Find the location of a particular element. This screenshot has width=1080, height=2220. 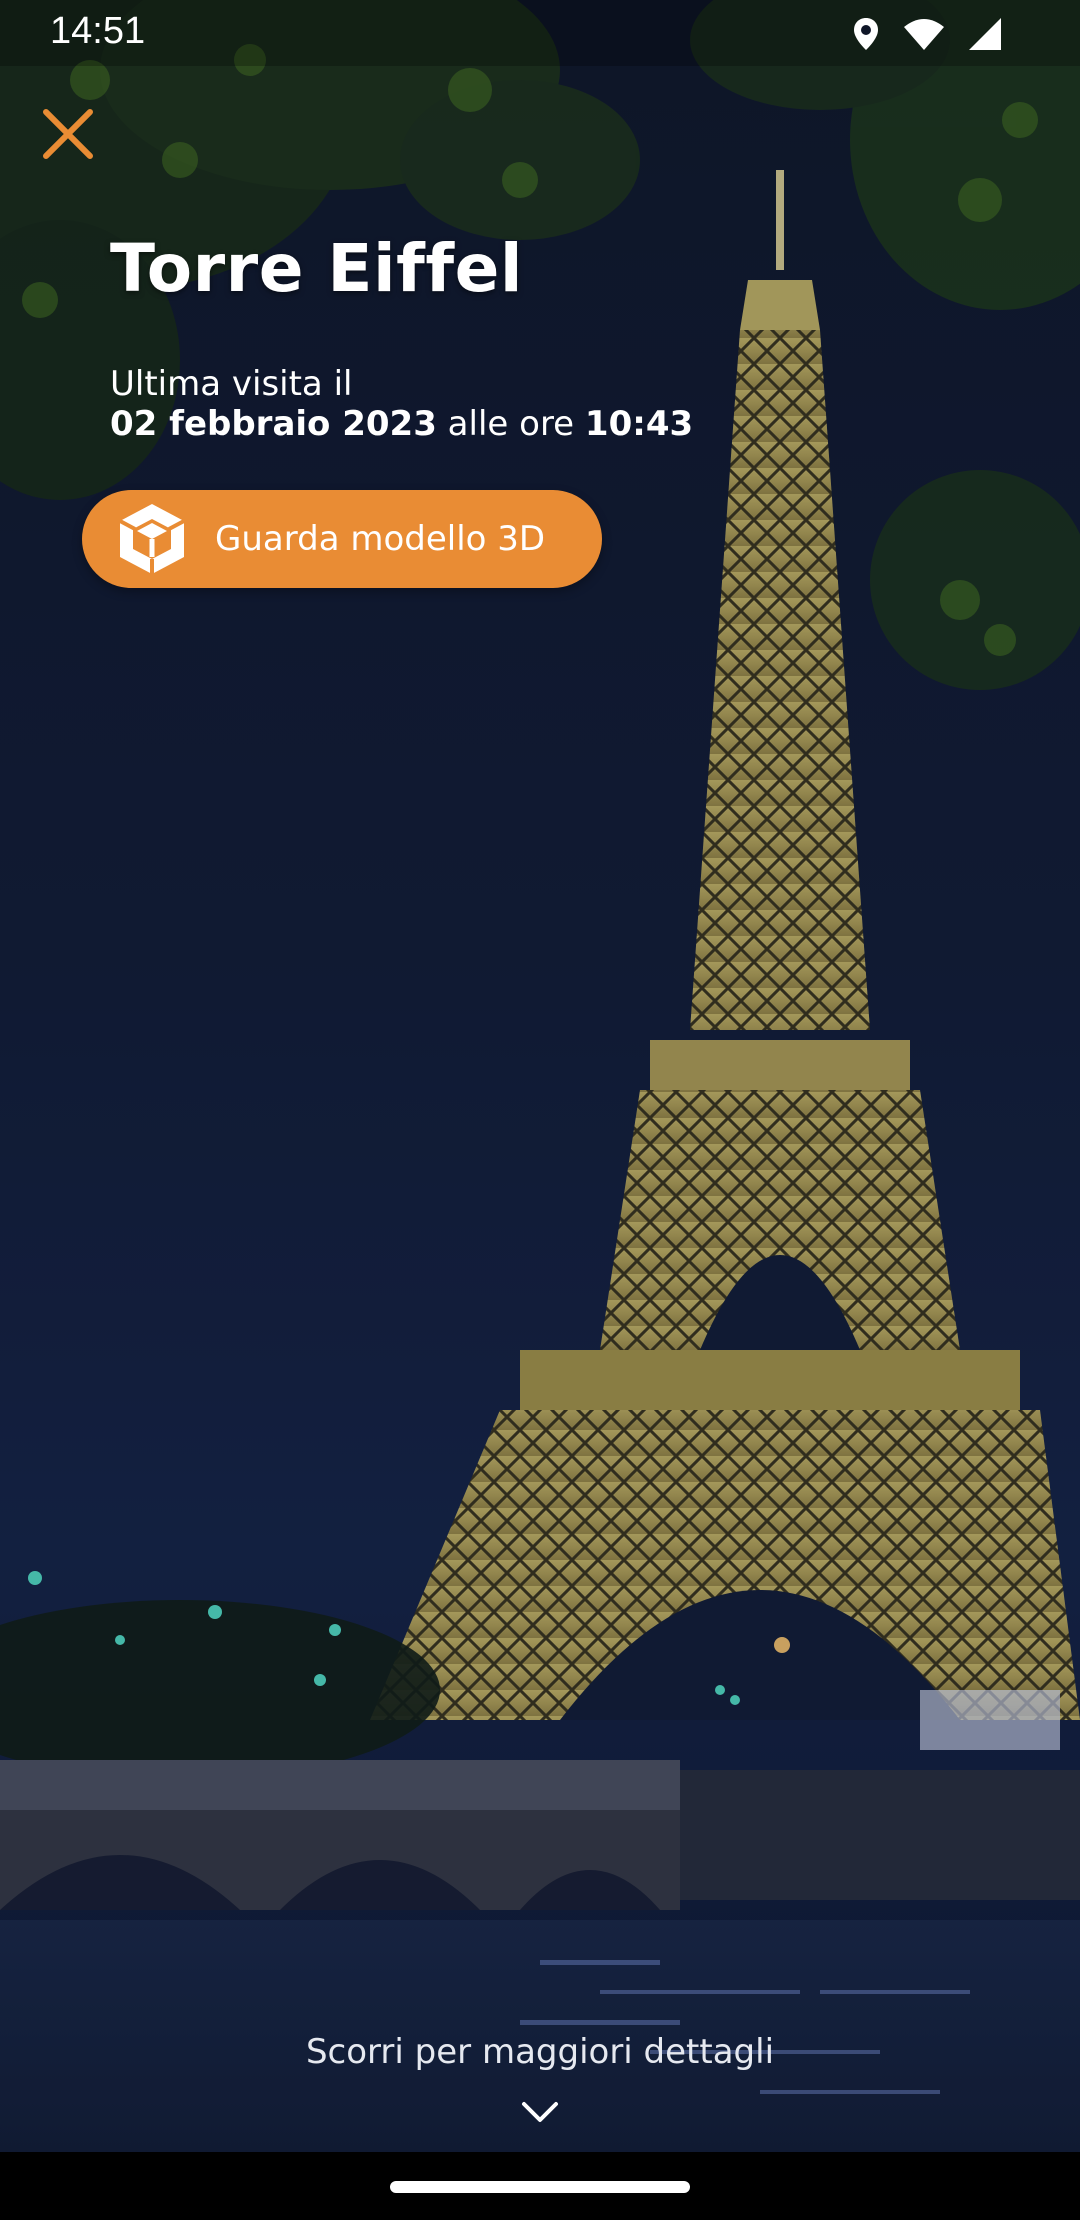

last-visit-time: 10:43 is located at coordinates (639, 424).